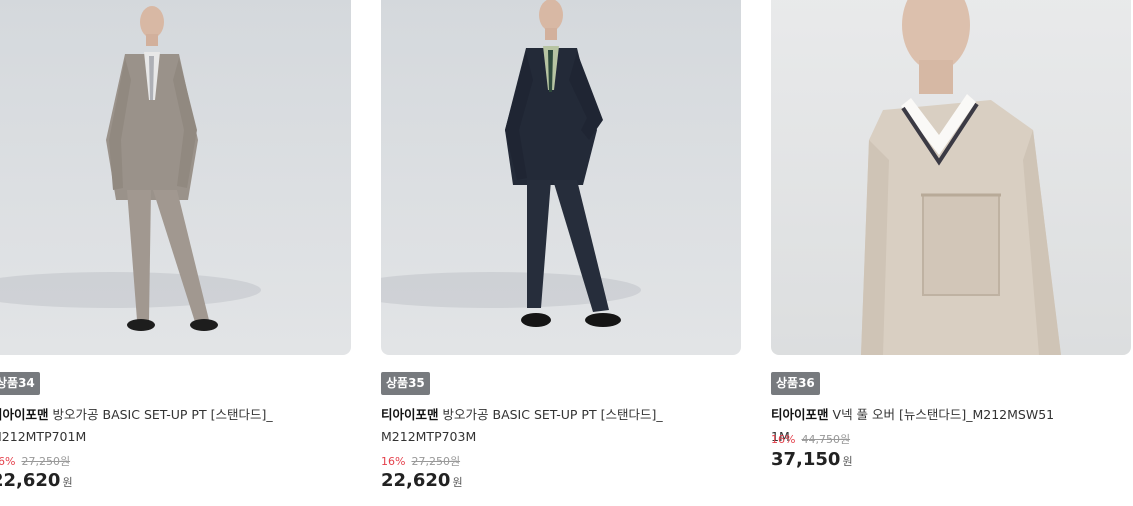 The width and height of the screenshot is (1133, 506). I want to click on product-badge: 상품36, so click(795, 383).